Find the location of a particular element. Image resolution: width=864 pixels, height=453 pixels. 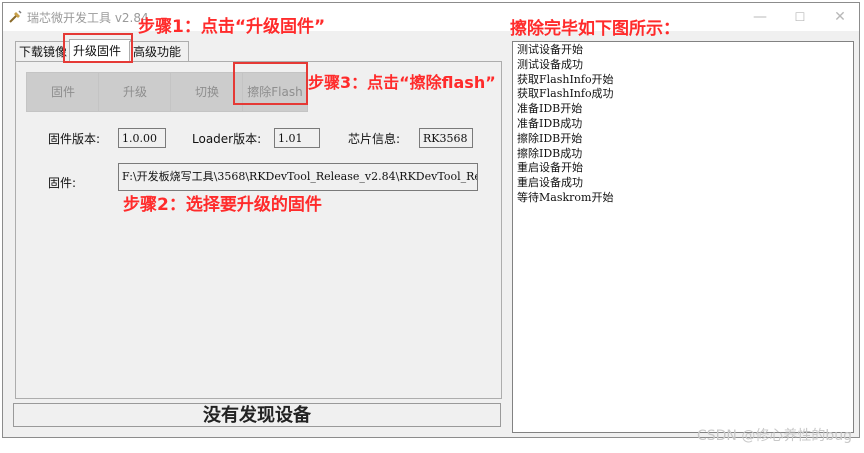

log-line: 重启设备开始 is located at coordinates (550, 168).